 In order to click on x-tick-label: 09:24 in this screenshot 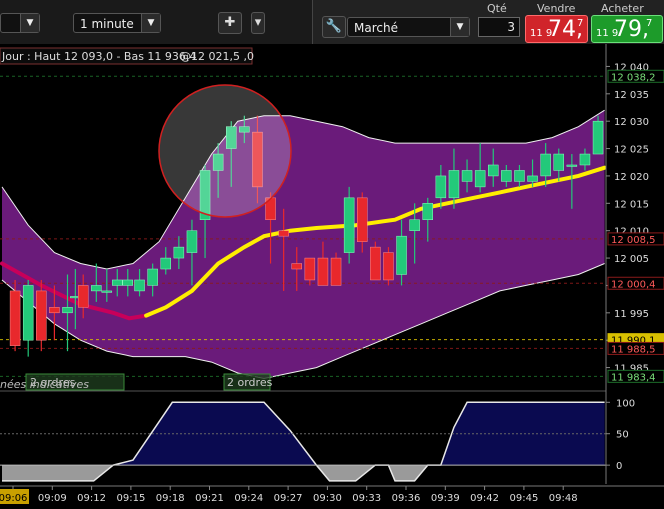, I will do `click(248, 498)`.